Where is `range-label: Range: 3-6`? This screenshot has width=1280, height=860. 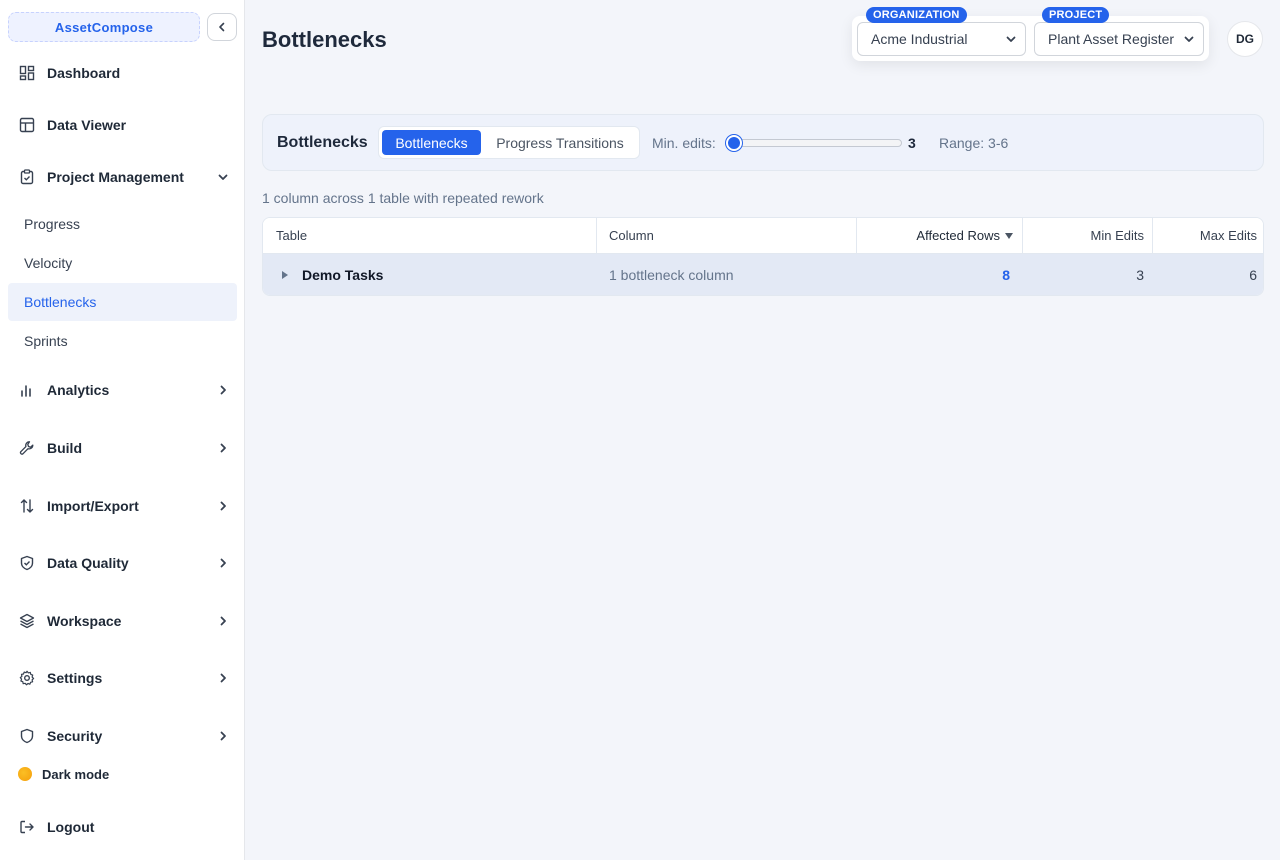 range-label: Range: 3-6 is located at coordinates (974, 143).